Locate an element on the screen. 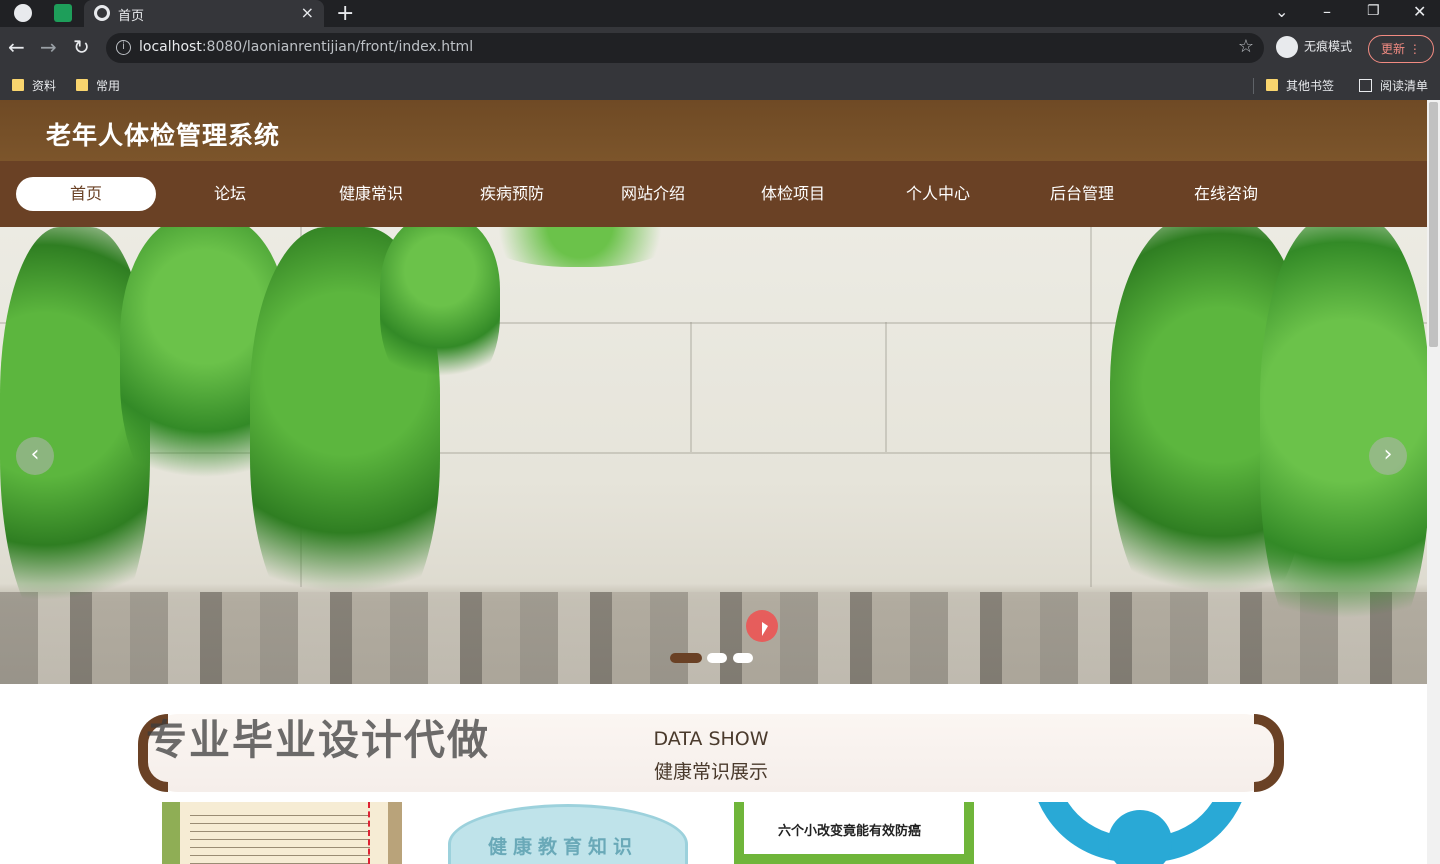 The height and width of the screenshot is (864, 1440). reading-list: 阅读清单 is located at coordinates (1393, 85).